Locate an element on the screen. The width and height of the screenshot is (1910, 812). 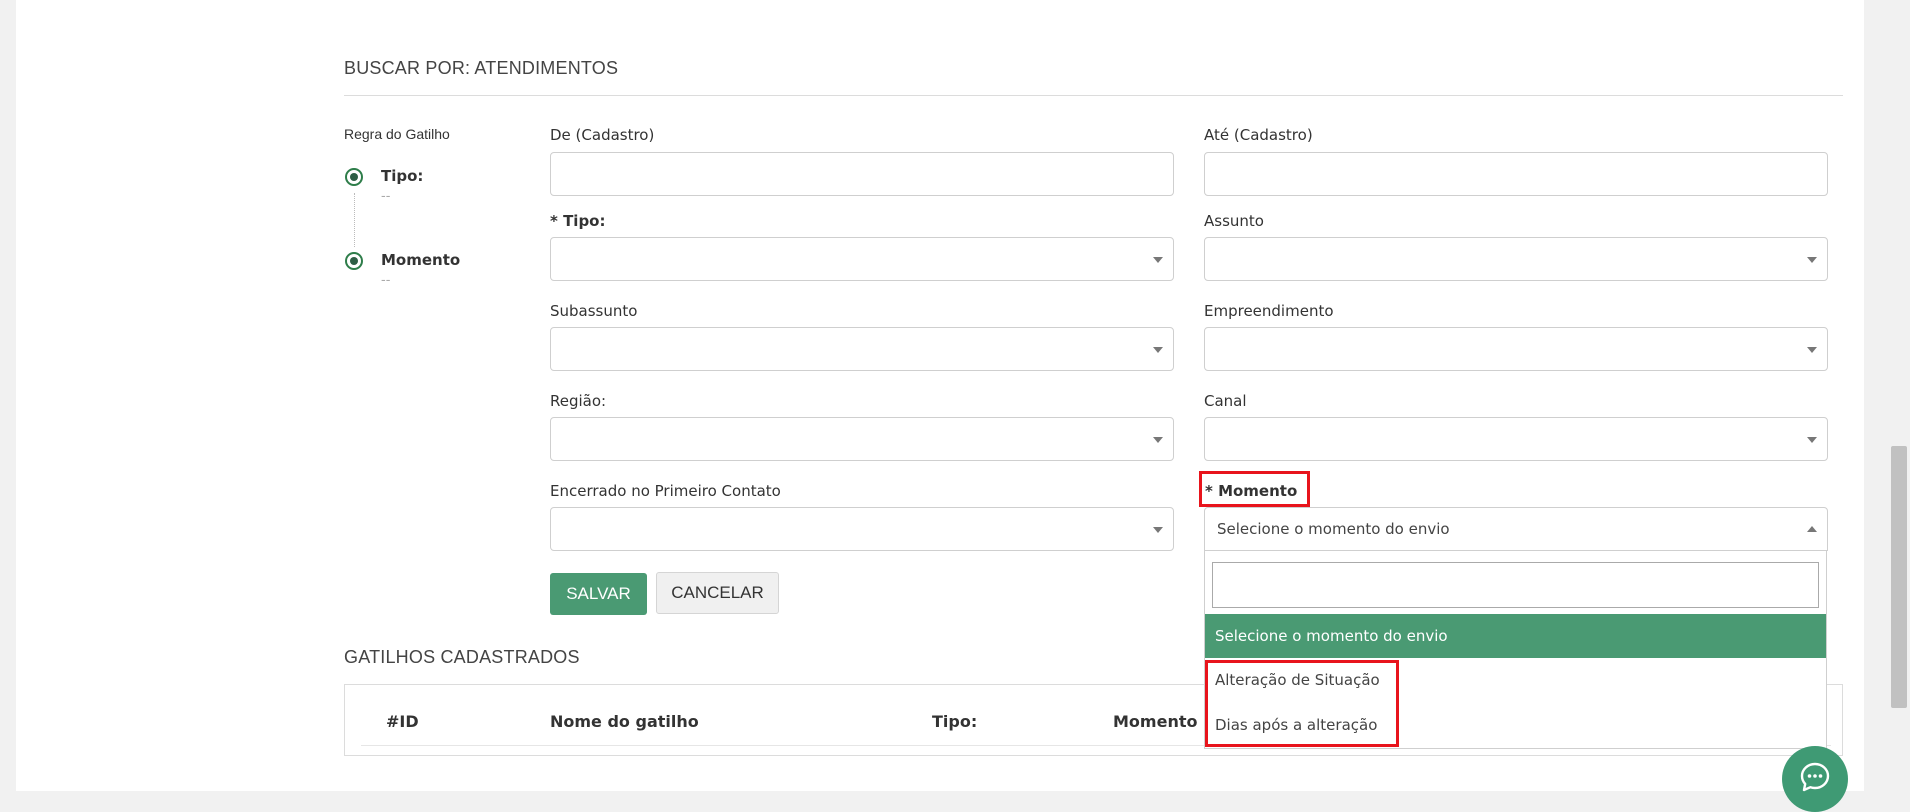
subassunto-select is located at coordinates (862, 349).